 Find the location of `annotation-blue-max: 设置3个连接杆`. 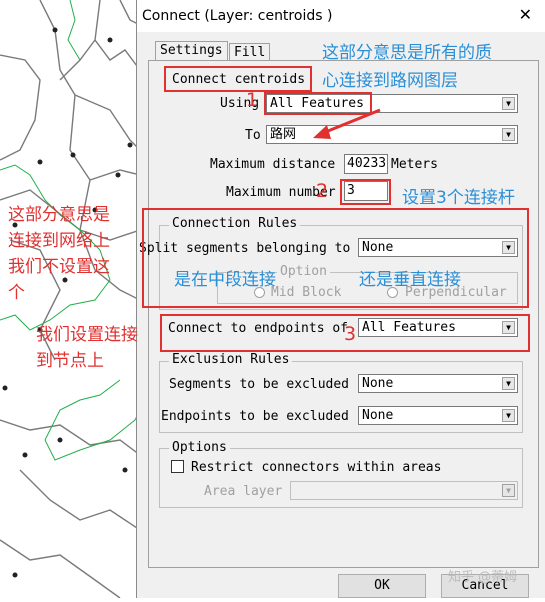

annotation-blue-max: 设置3个连接杆 is located at coordinates (458, 198).